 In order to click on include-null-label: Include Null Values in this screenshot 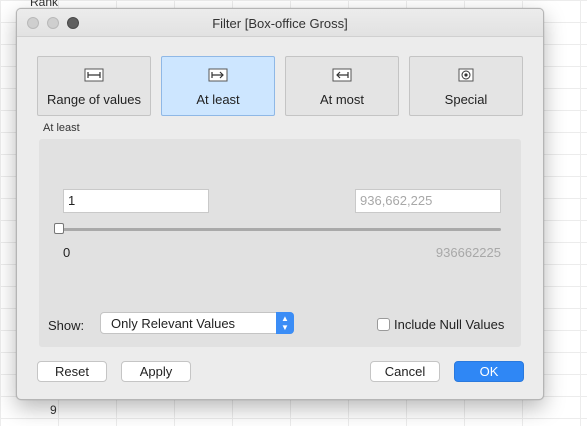, I will do `click(449, 324)`.